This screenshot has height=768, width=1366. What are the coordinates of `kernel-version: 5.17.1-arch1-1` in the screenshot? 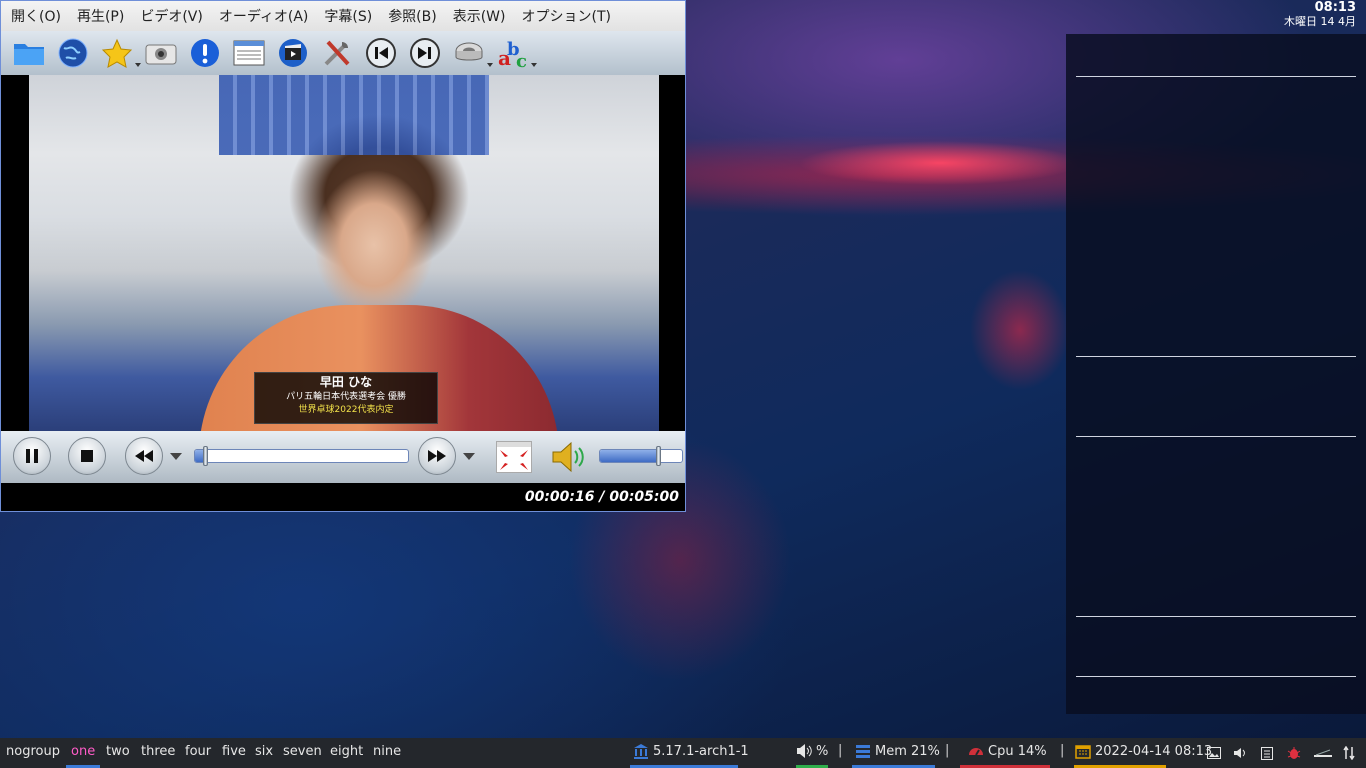 It's located at (701, 751).